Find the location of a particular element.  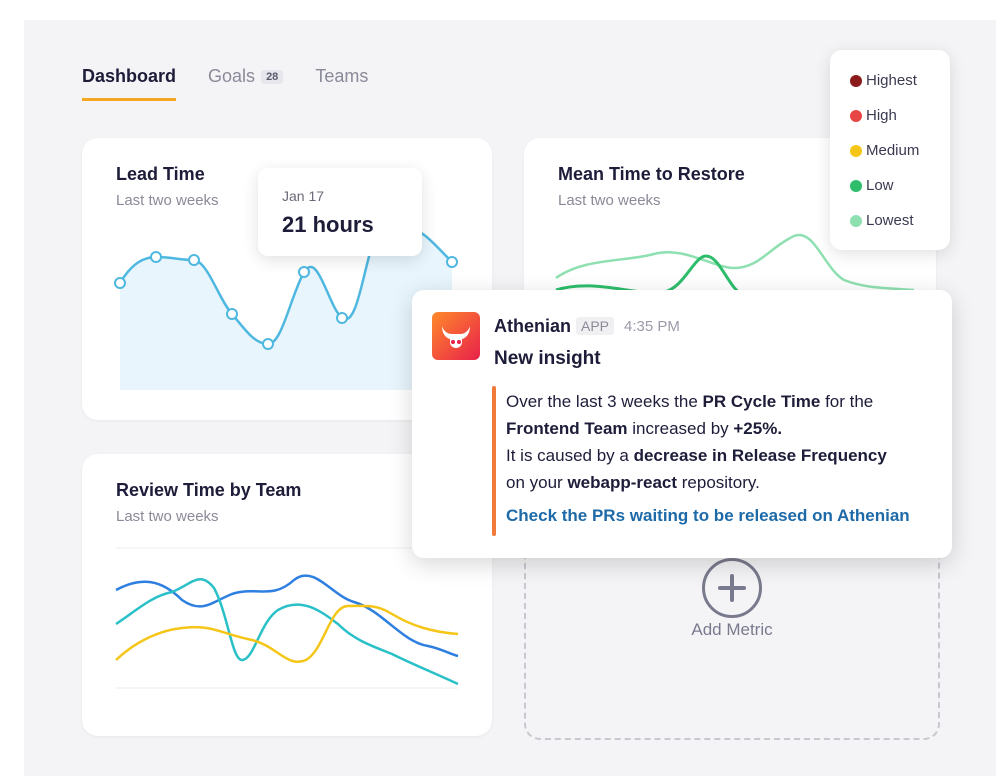

legend-item-highest: Highest is located at coordinates (883, 80).